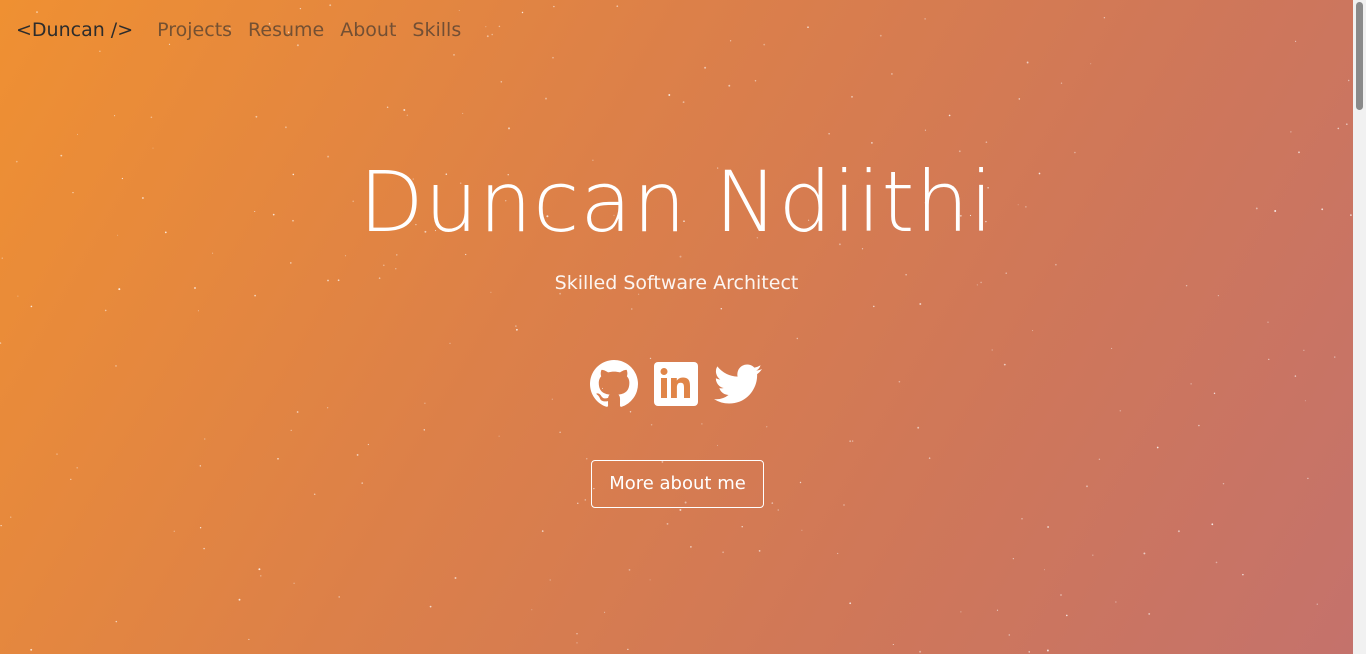 The height and width of the screenshot is (654, 1366). Describe the element at coordinates (1359, 327) in the screenshot. I see `scrollbar` at that location.